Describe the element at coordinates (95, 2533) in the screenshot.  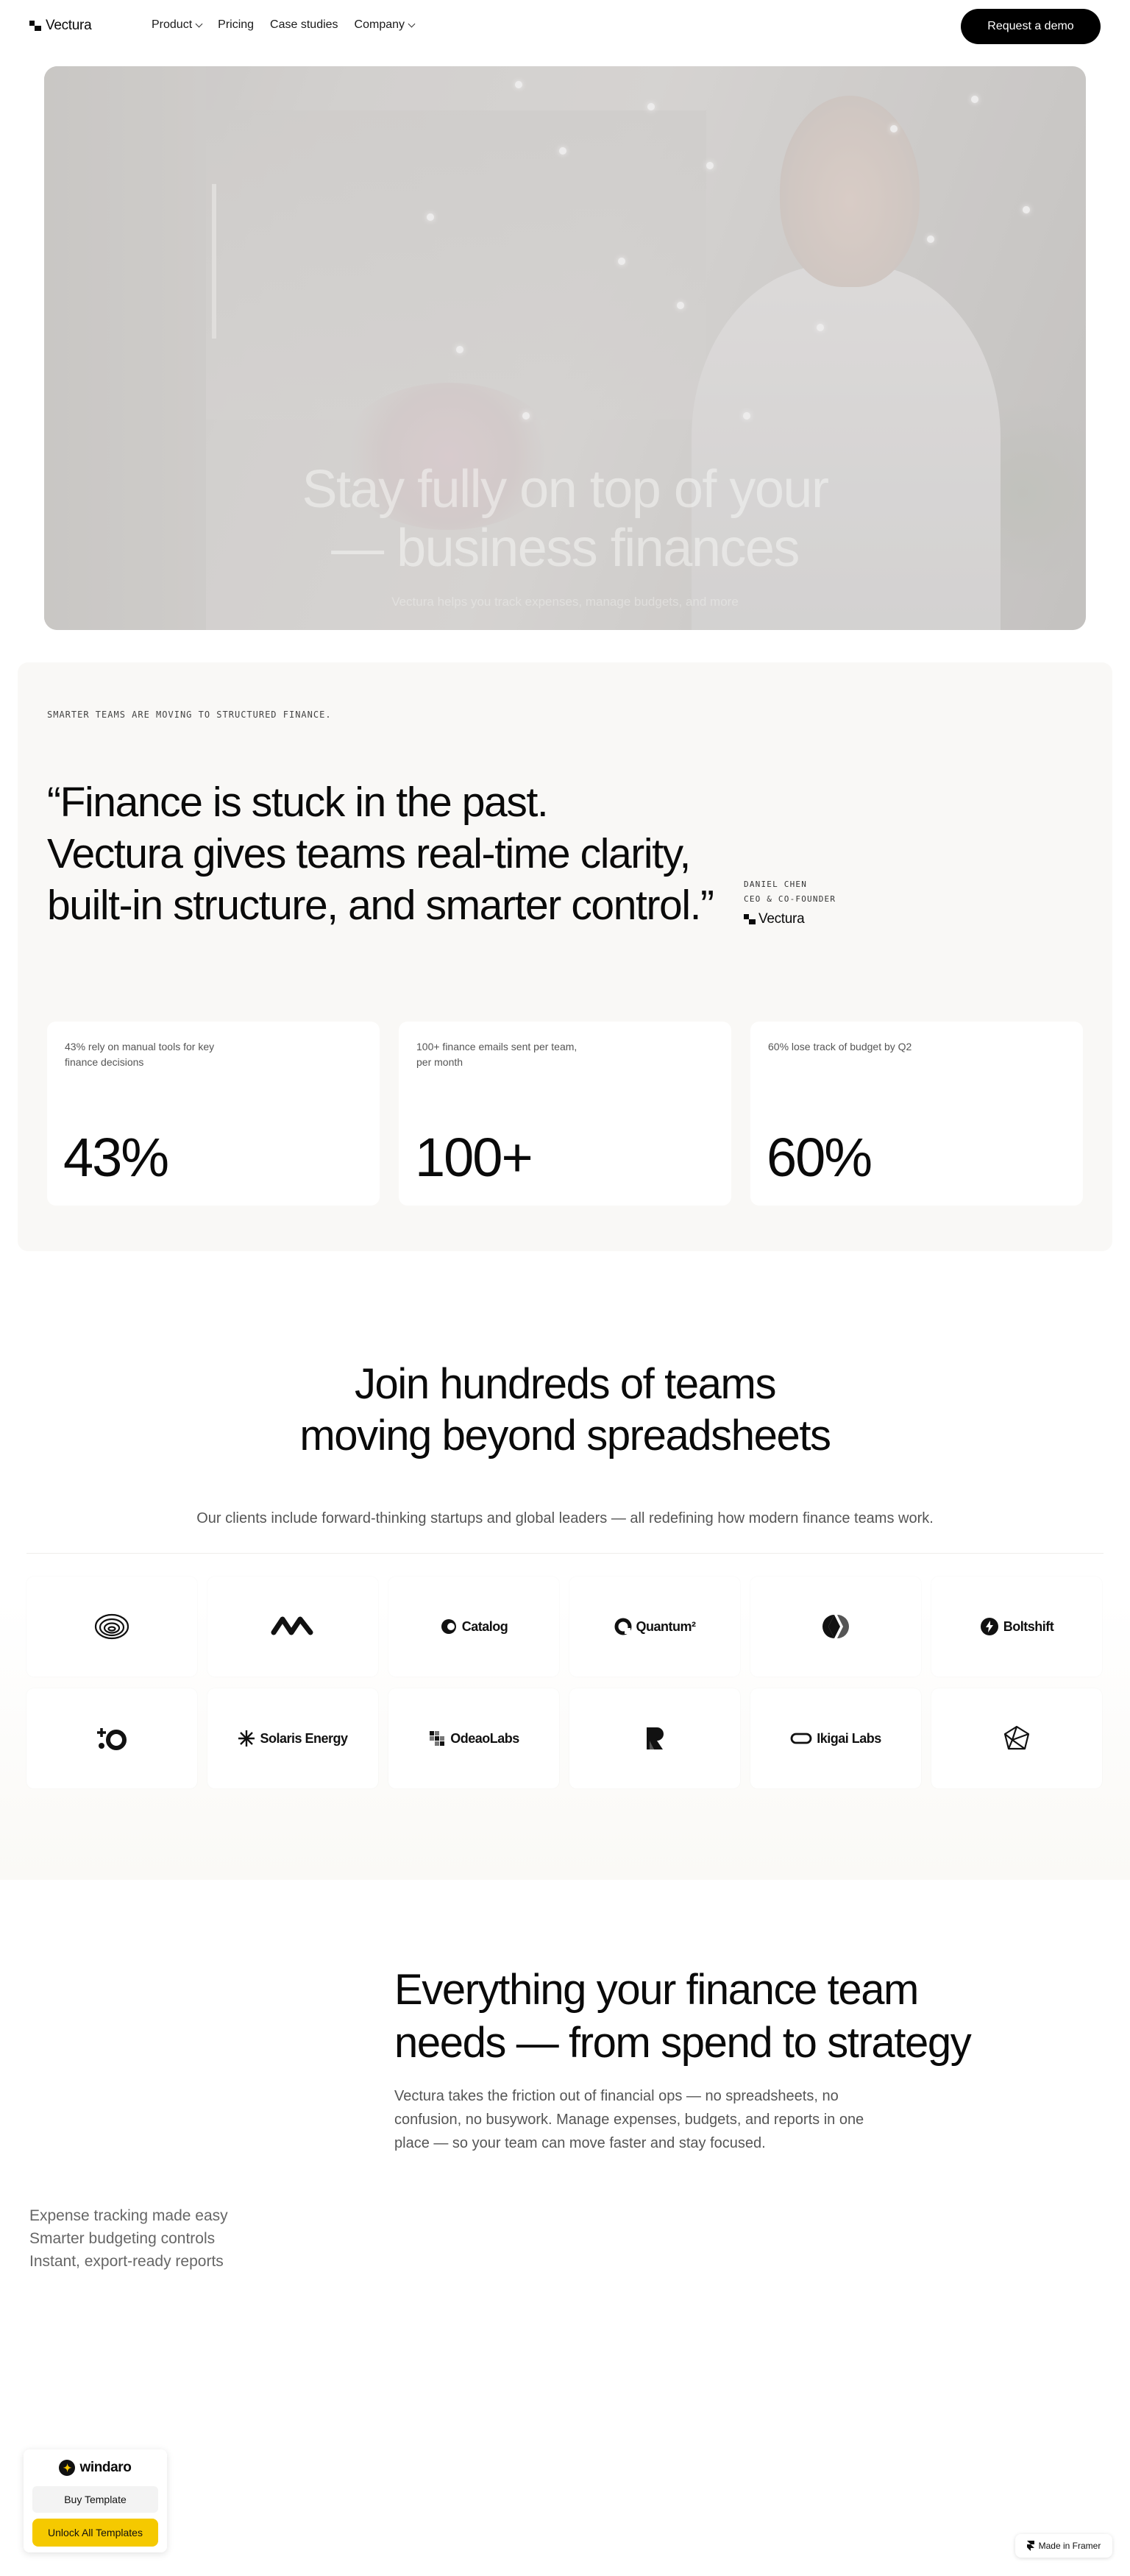
I see `unlock-all-templates-button: Unlock All Templates` at that location.